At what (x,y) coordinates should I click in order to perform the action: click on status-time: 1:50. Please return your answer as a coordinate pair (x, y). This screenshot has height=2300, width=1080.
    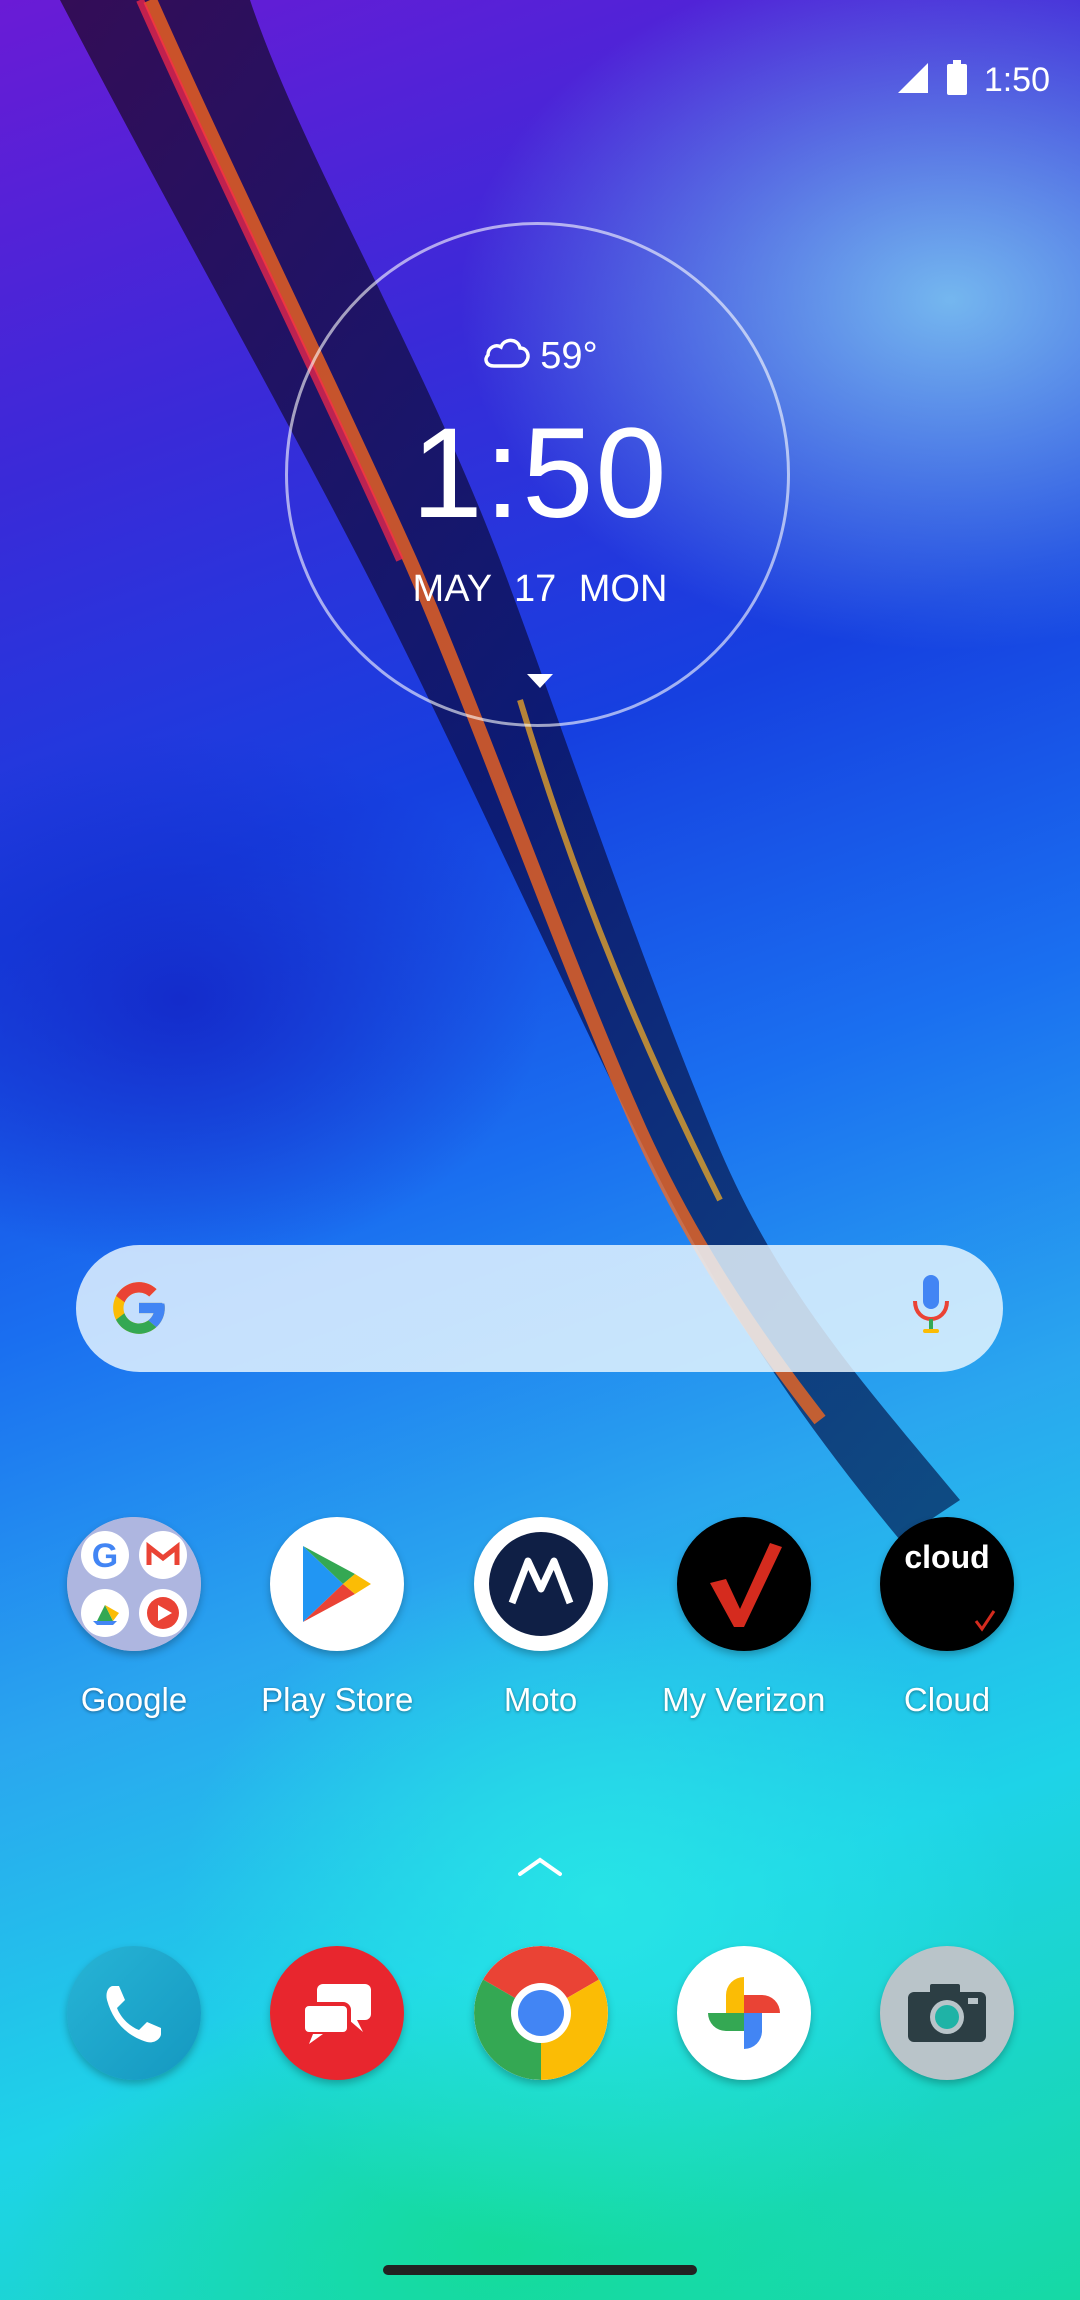
    Looking at the image, I should click on (1016, 79).